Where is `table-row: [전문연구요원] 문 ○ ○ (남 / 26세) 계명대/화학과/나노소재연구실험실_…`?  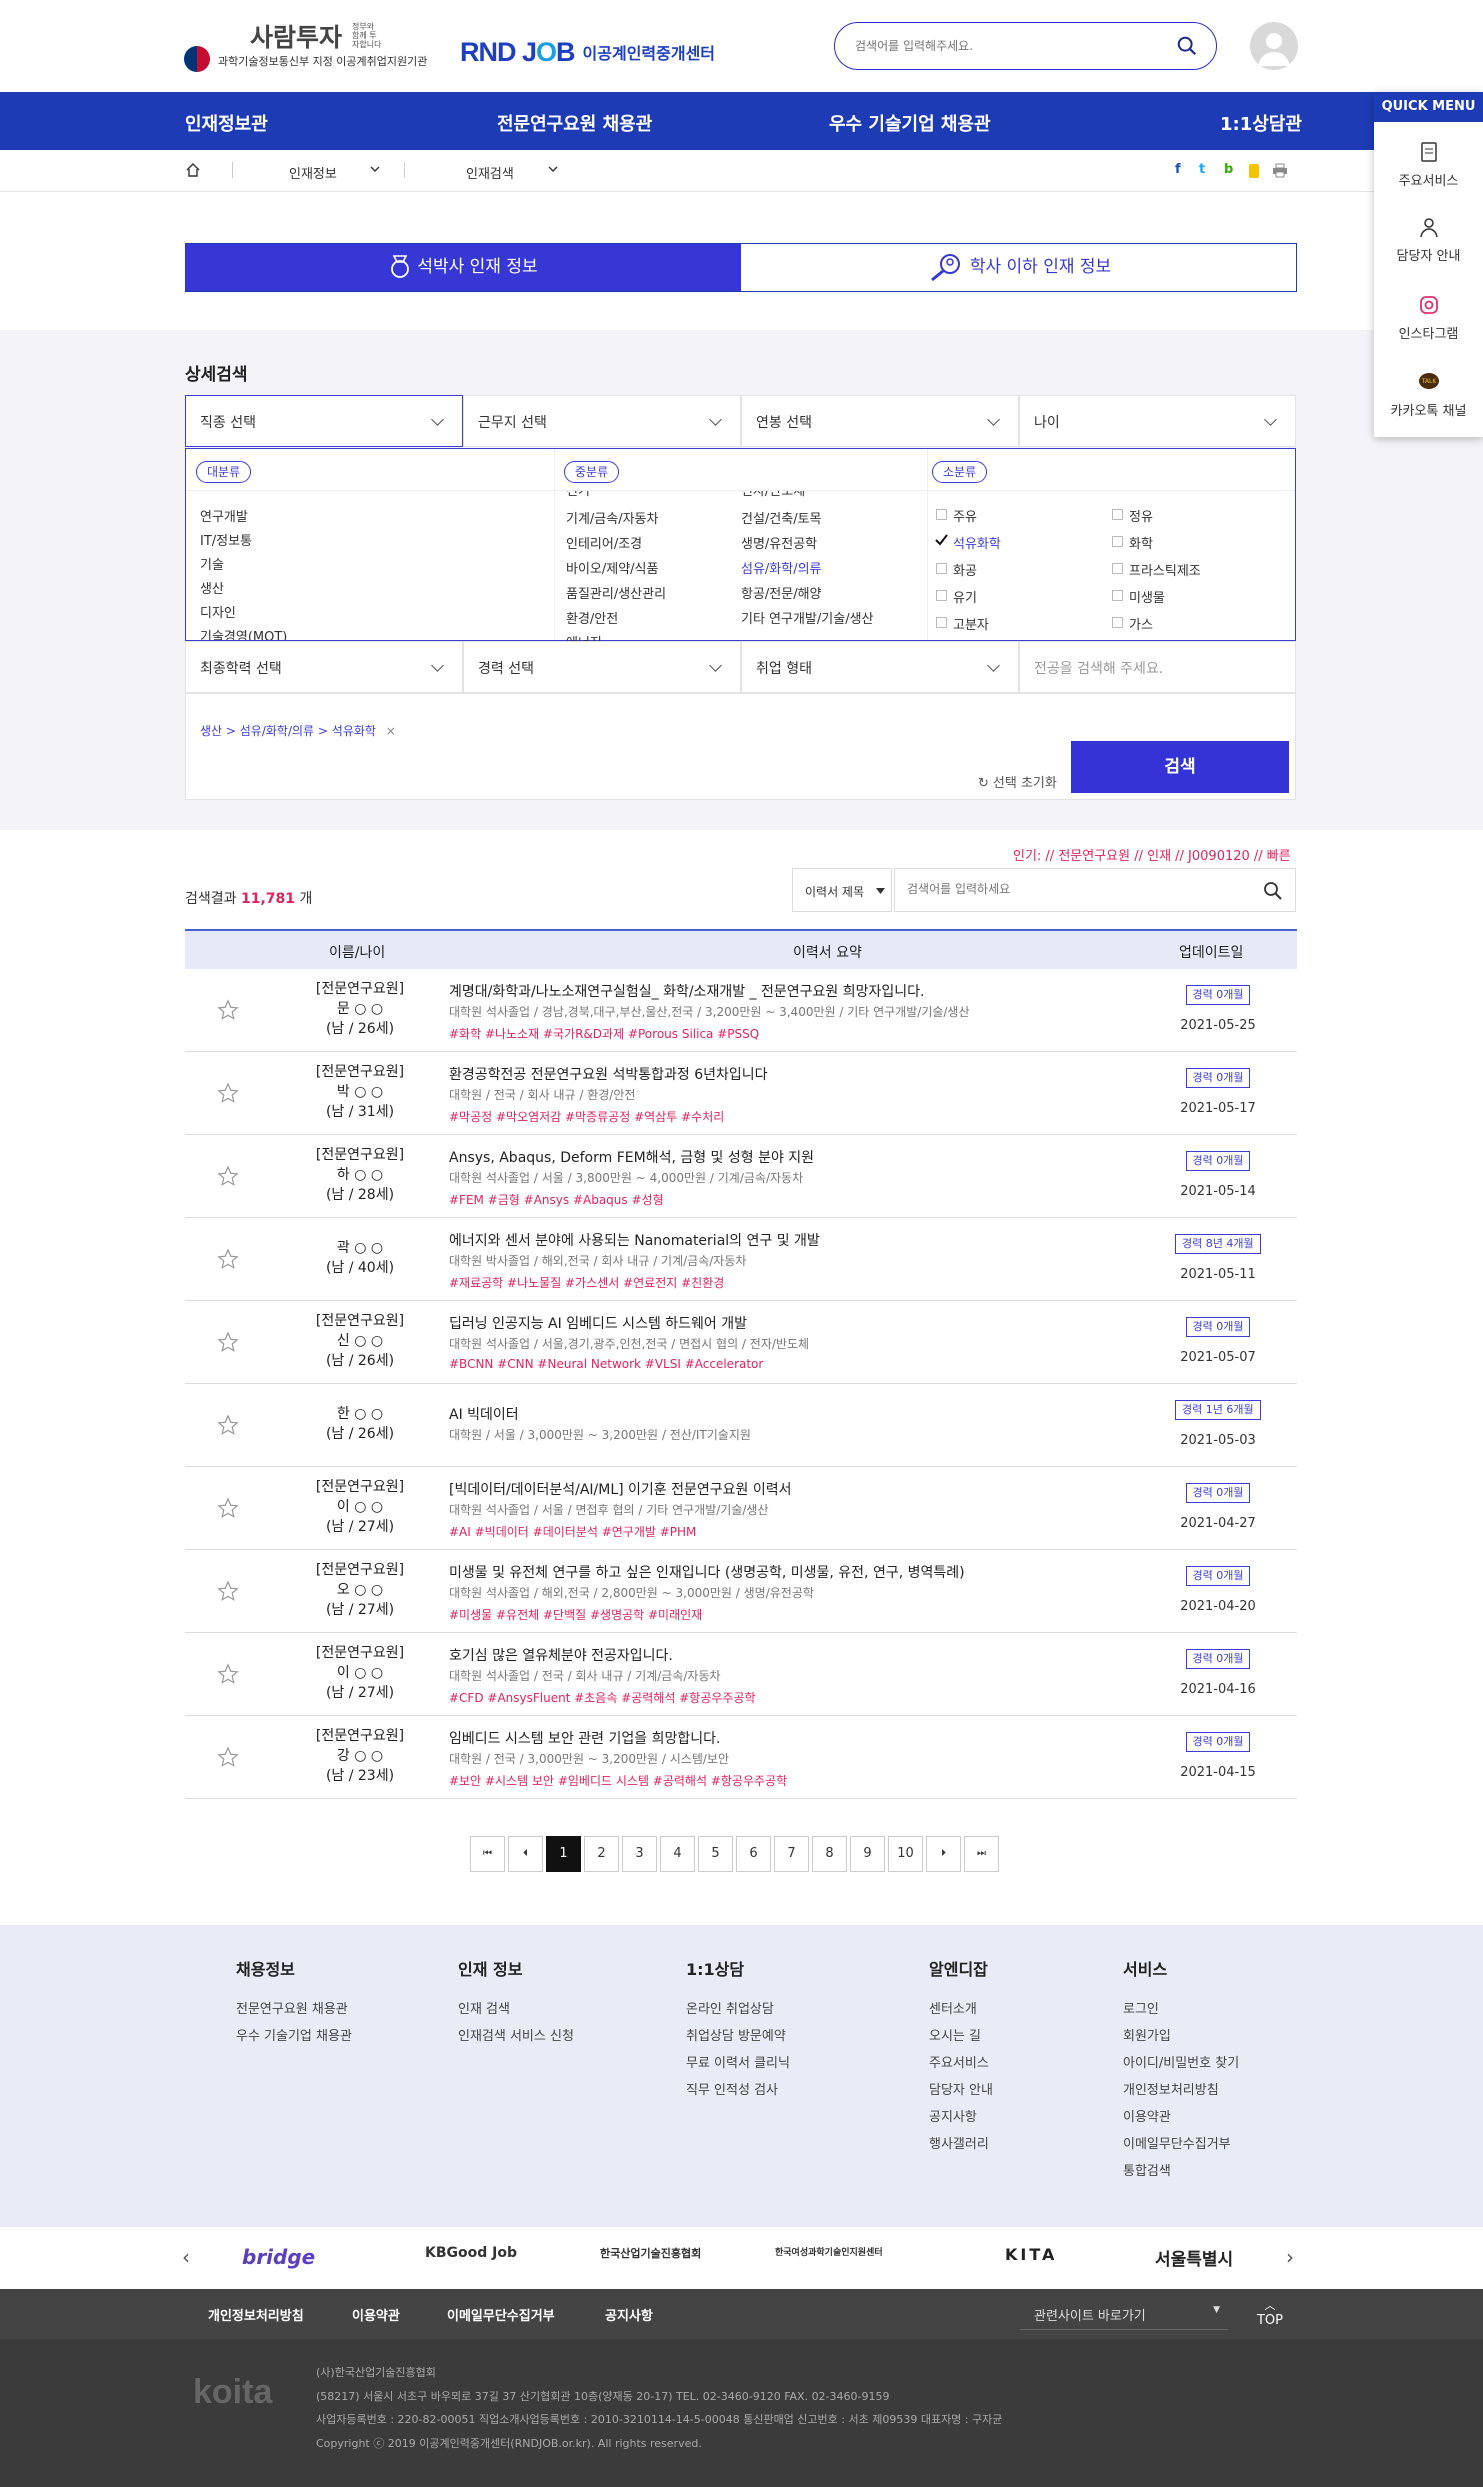 table-row: [전문연구요원] 문 ○ ○ (남 / 26세) 계명대/화학과/나노소재연구실험실_… is located at coordinates (741, 1010).